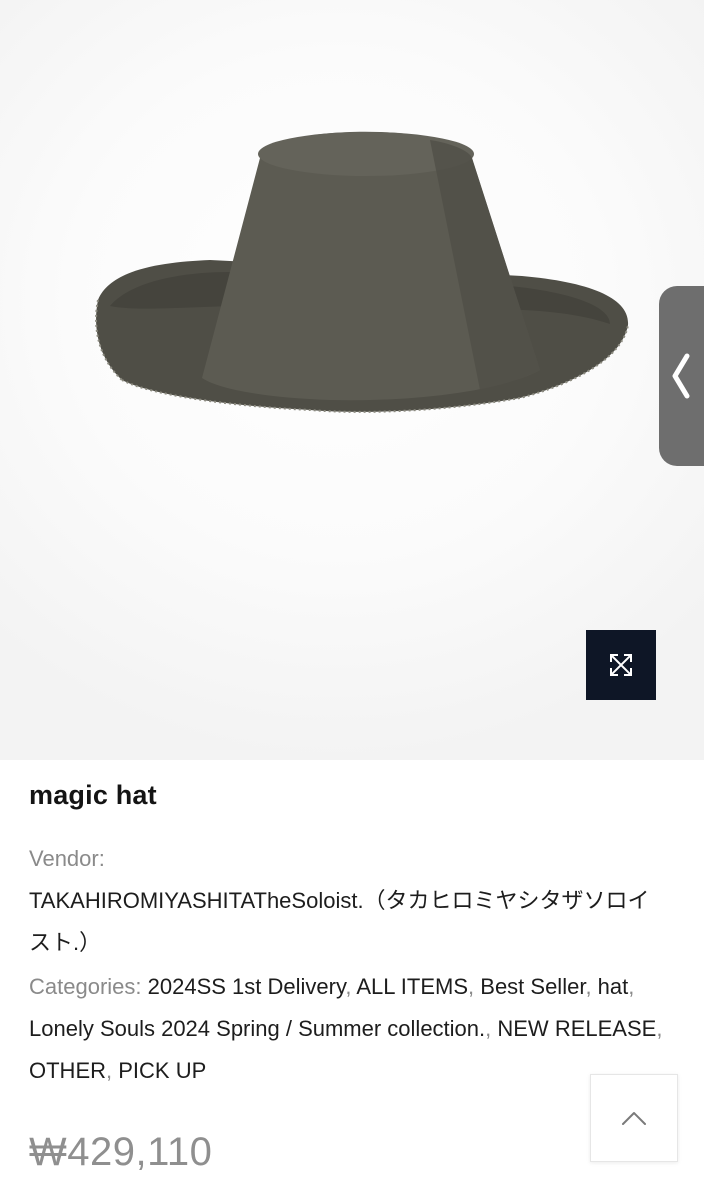 The height and width of the screenshot is (1200, 704). I want to click on vendor-label: Vendor:, so click(67, 858).